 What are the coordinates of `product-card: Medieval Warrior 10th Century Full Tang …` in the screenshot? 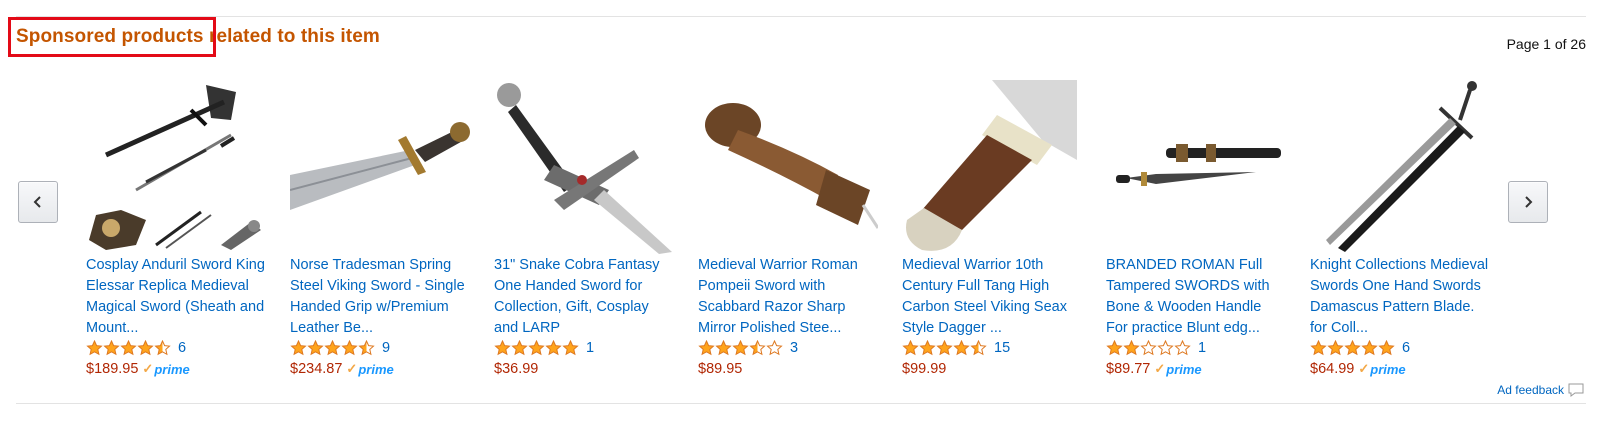 It's located at (992, 228).